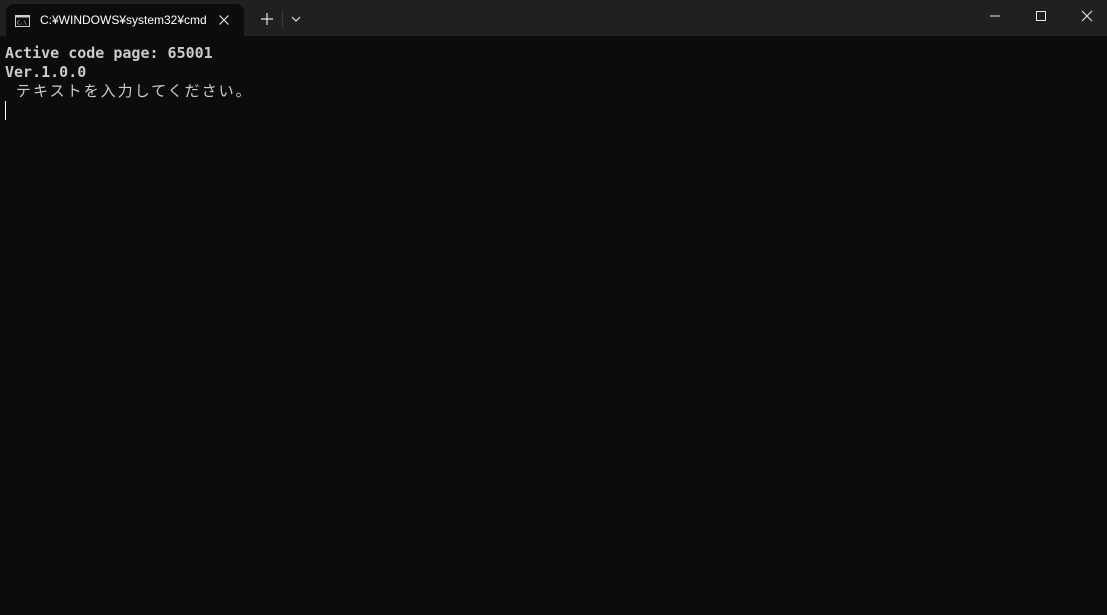 This screenshot has height=615, width=1107. What do you see at coordinates (22, 24) in the screenshot?
I see `svg-text: C:\` at bounding box center [22, 24].